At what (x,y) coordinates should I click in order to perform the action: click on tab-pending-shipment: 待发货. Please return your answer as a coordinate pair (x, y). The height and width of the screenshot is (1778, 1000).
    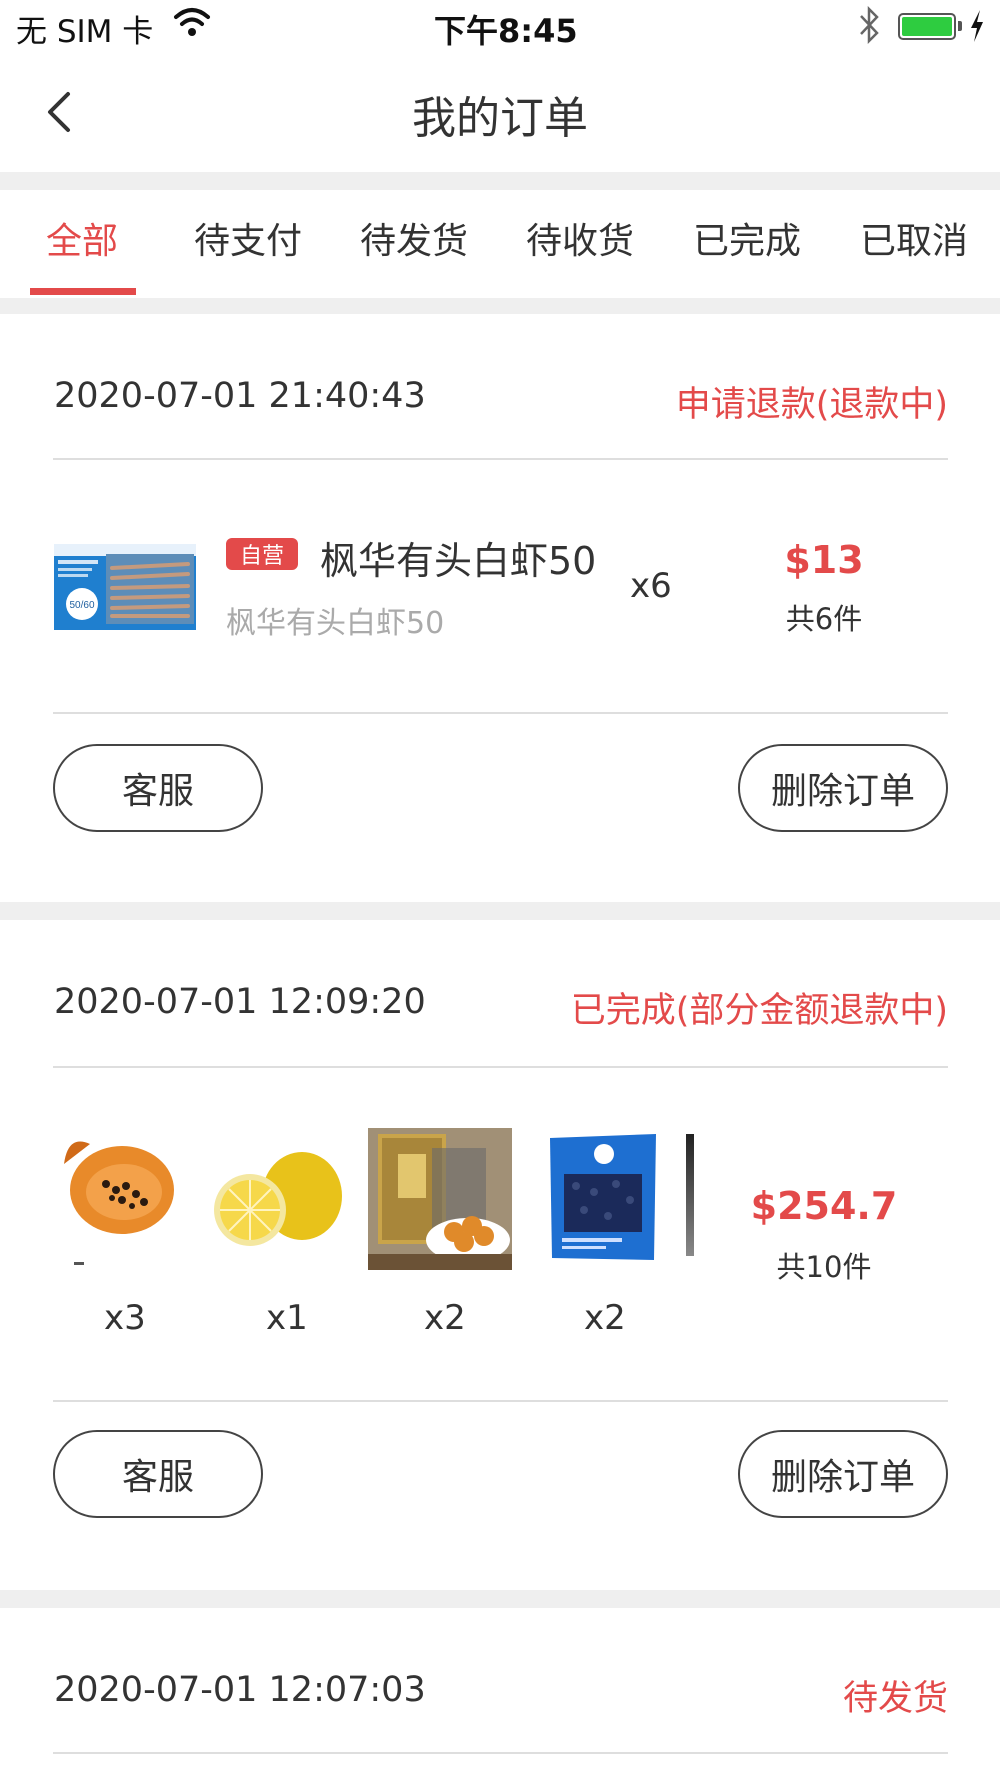
    Looking at the image, I should click on (414, 238).